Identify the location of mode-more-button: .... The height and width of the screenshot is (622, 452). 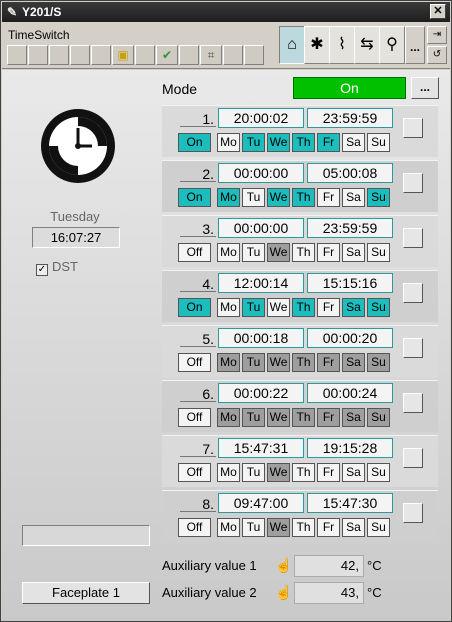
(425, 88).